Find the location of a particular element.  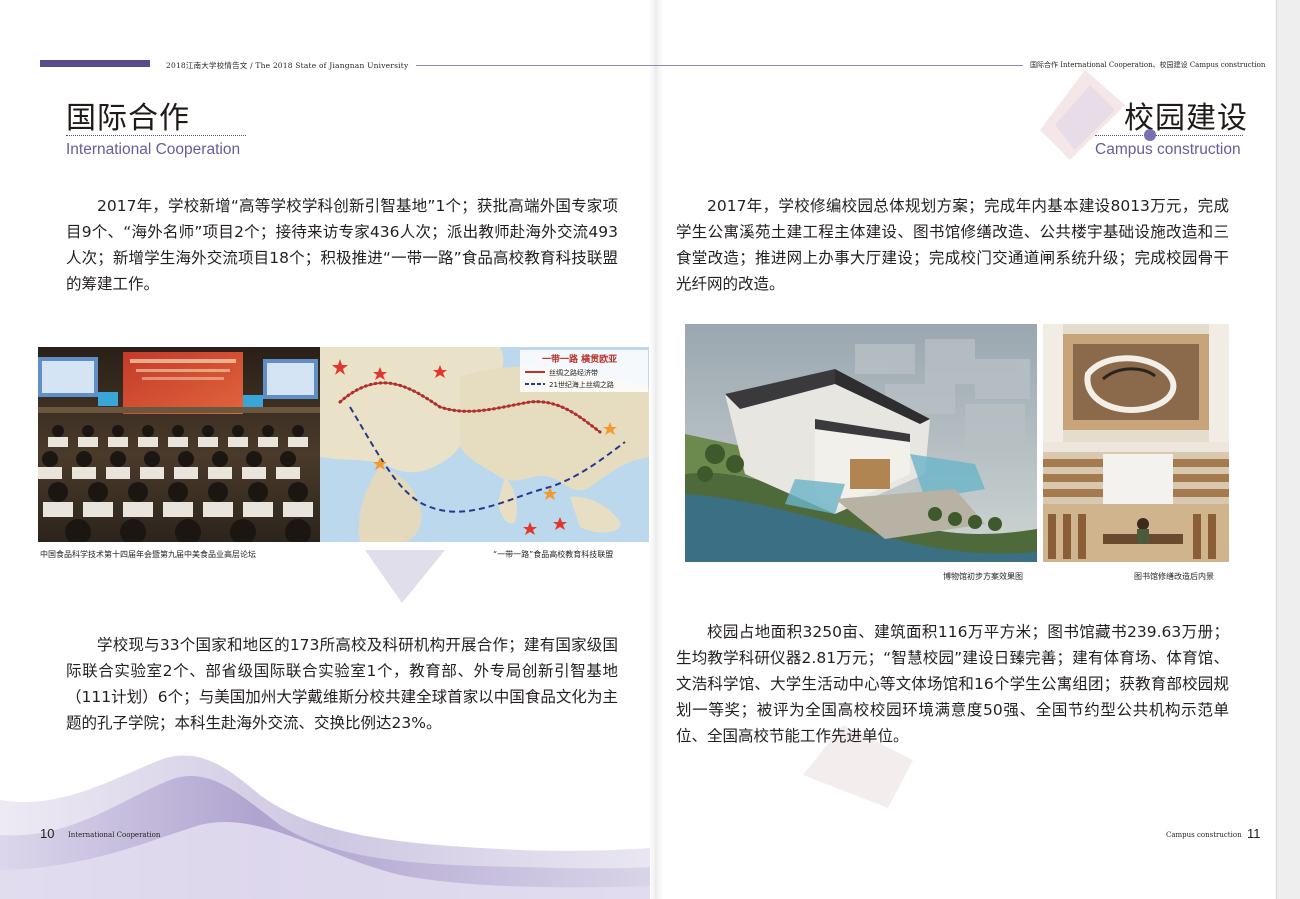

map-legend-title: 一带一路 横贯欧亚 is located at coordinates (579, 359).